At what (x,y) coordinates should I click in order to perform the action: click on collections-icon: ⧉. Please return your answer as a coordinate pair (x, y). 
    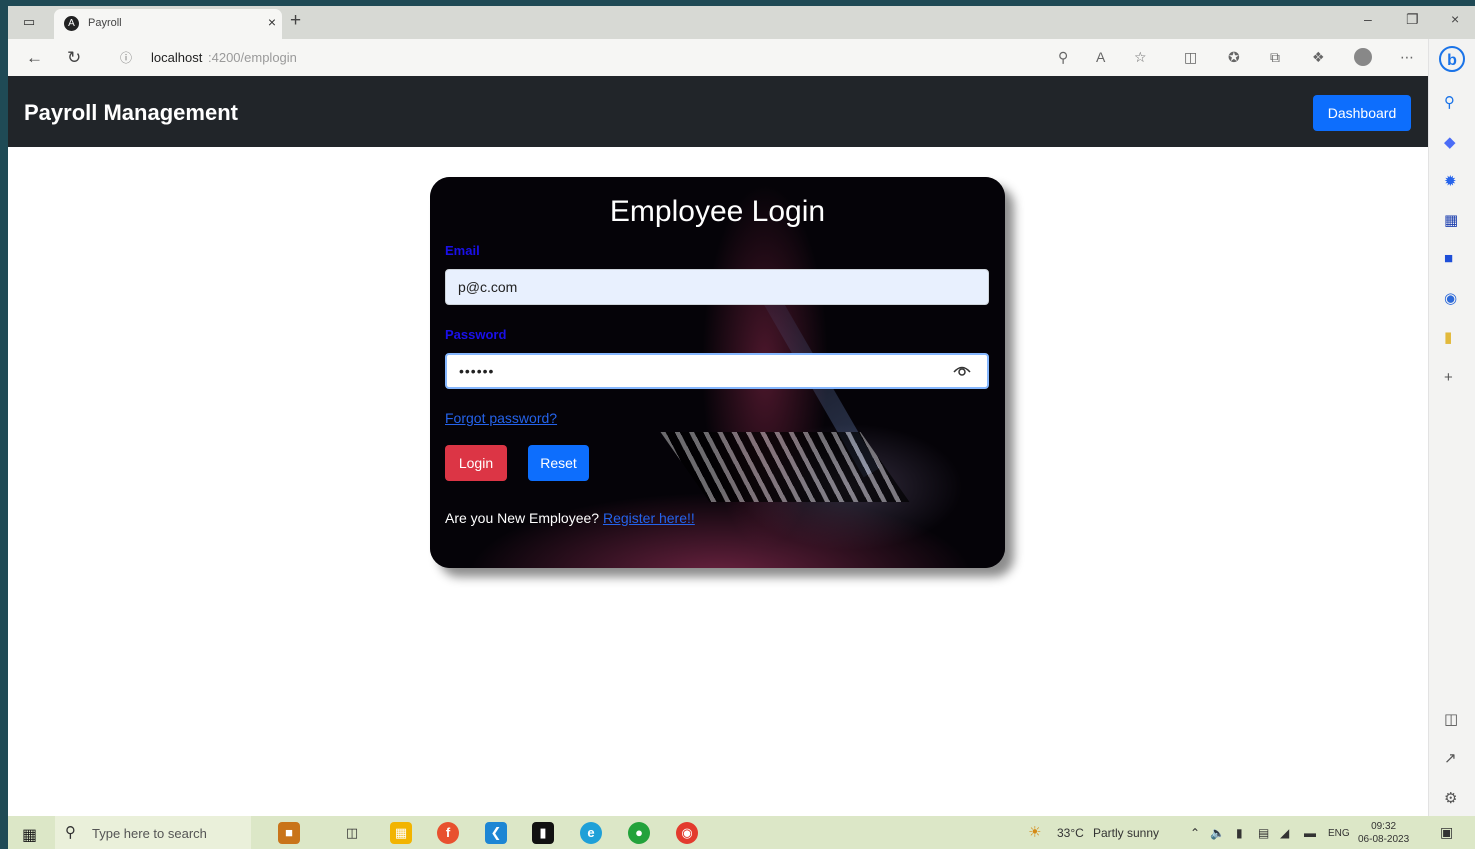
    Looking at the image, I should click on (1275, 57).